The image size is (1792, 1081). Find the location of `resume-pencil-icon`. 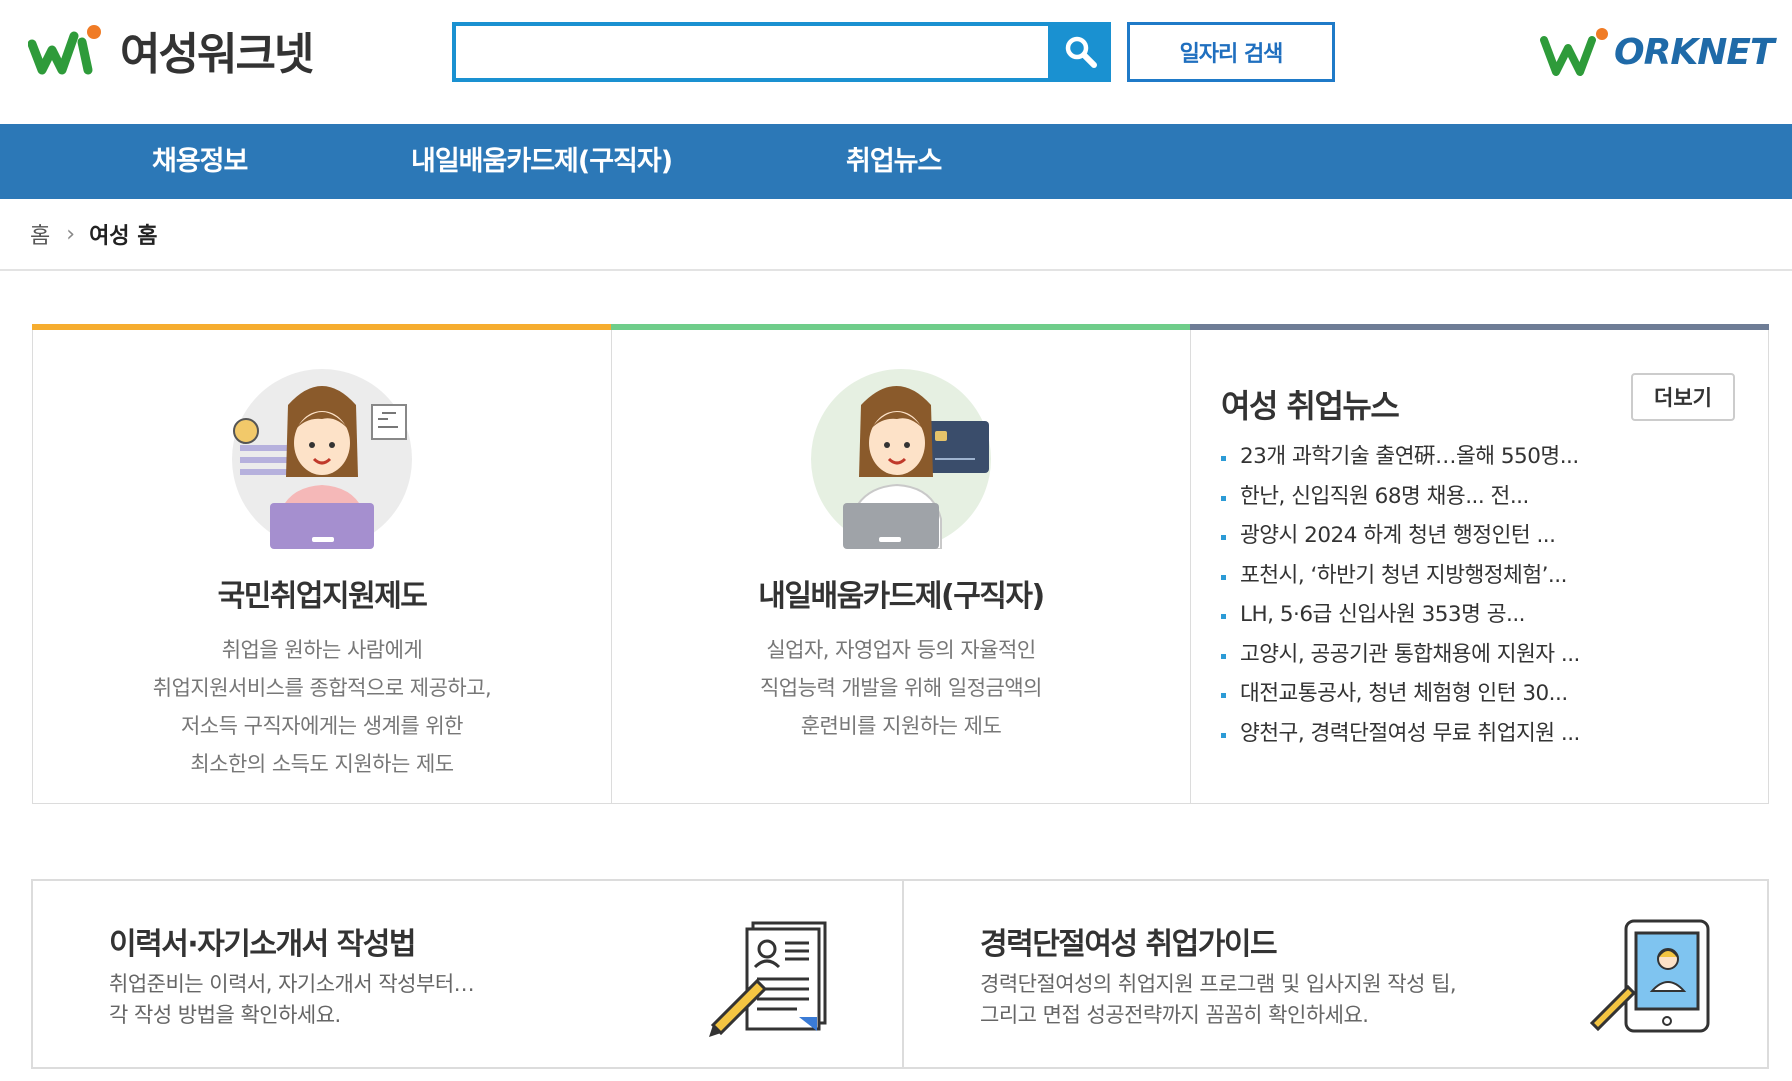

resume-pencil-icon is located at coordinates (768, 979).